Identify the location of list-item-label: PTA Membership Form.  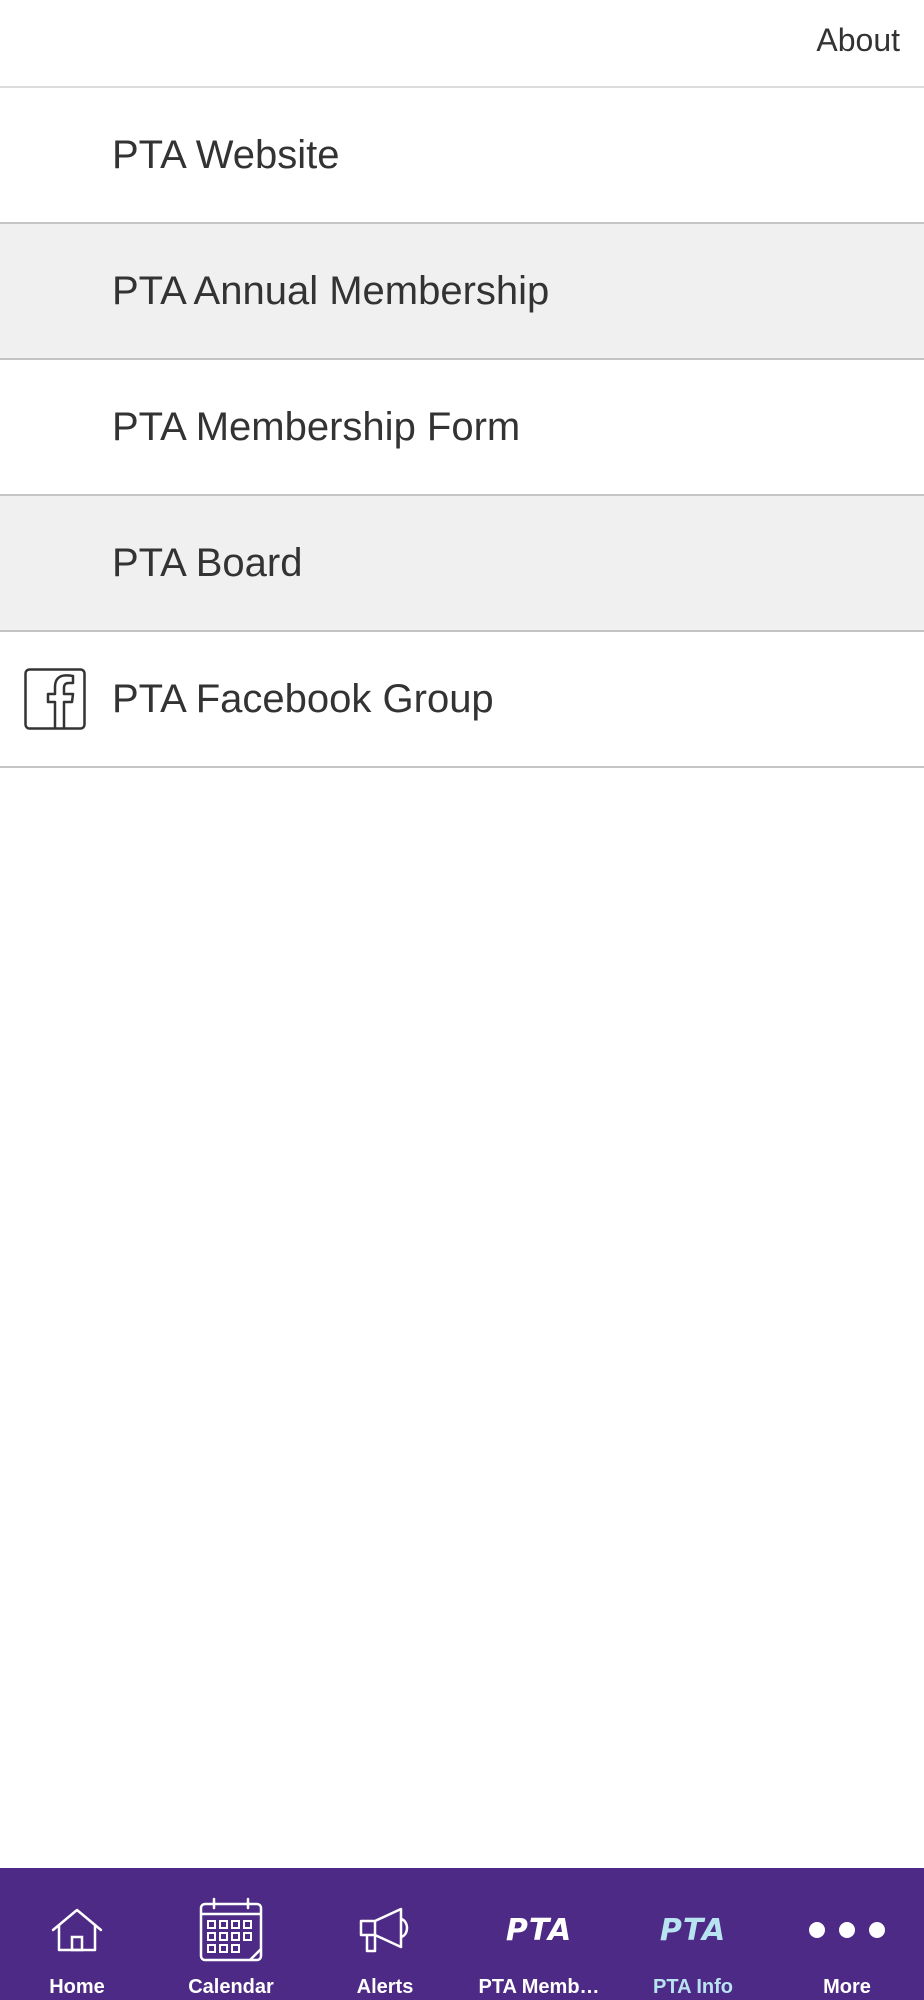
(316, 427).